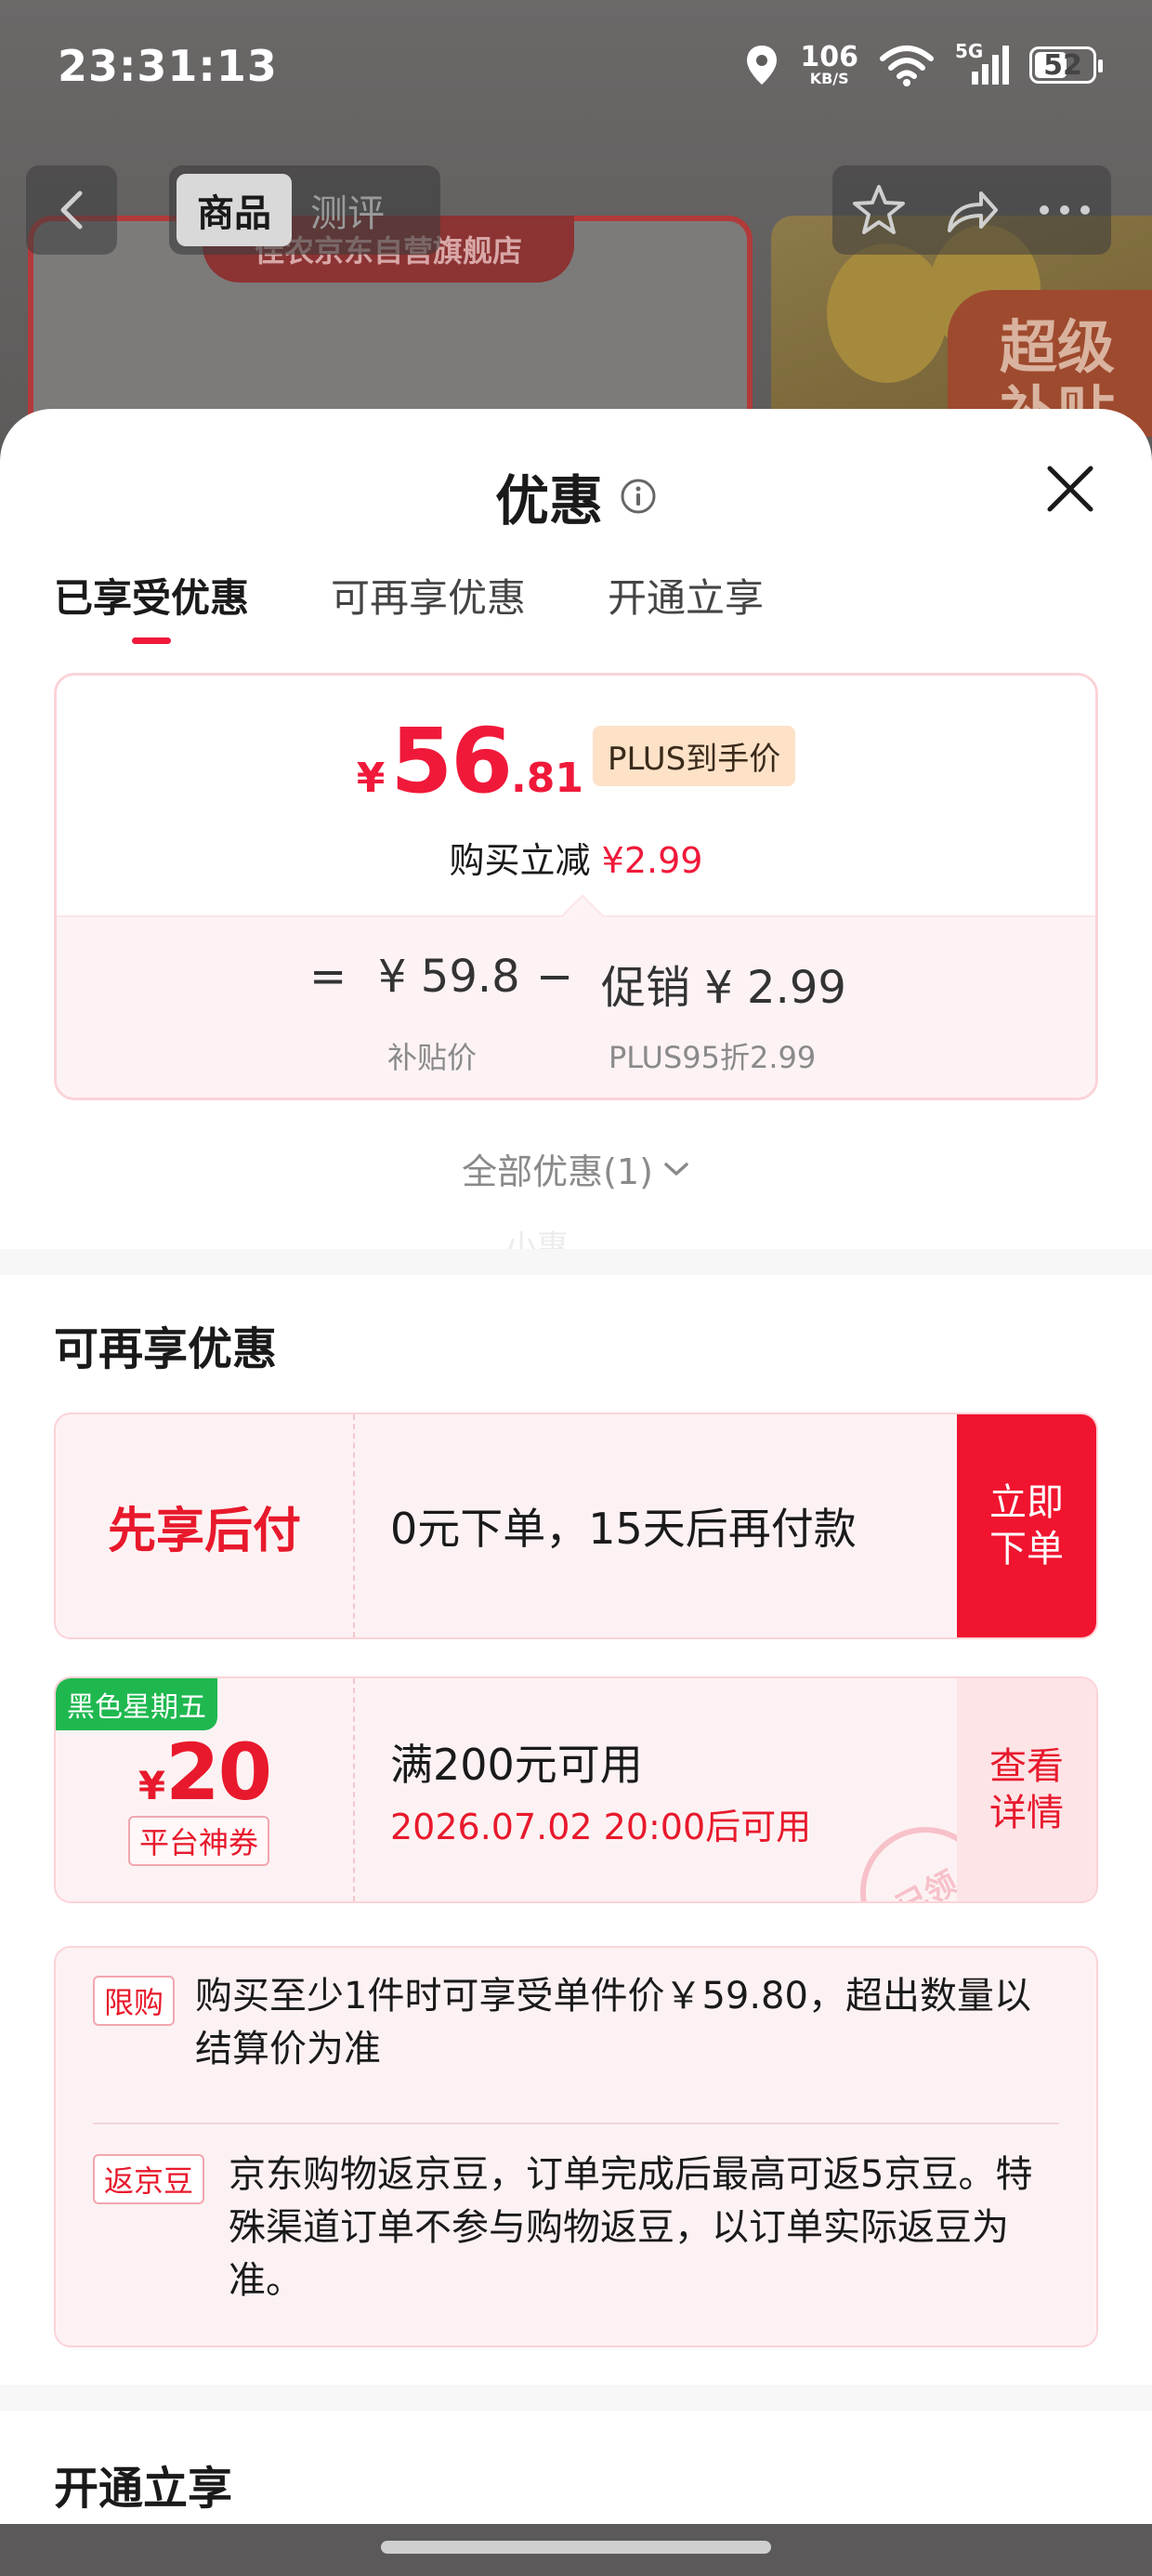 The height and width of the screenshot is (2576, 1152). Describe the element at coordinates (134, 2001) in the screenshot. I see `limit-badge: 限购` at that location.